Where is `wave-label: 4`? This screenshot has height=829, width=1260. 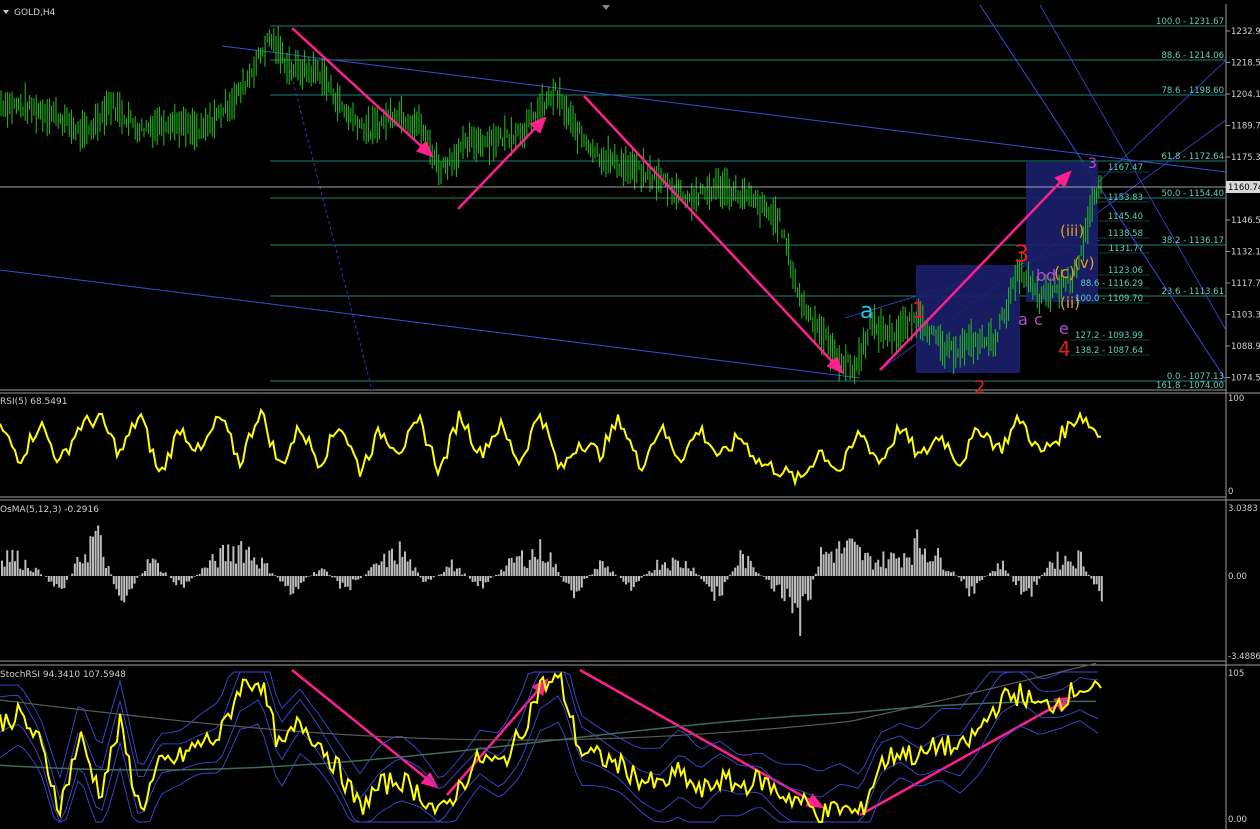
wave-label: 4 is located at coordinates (1064, 349).